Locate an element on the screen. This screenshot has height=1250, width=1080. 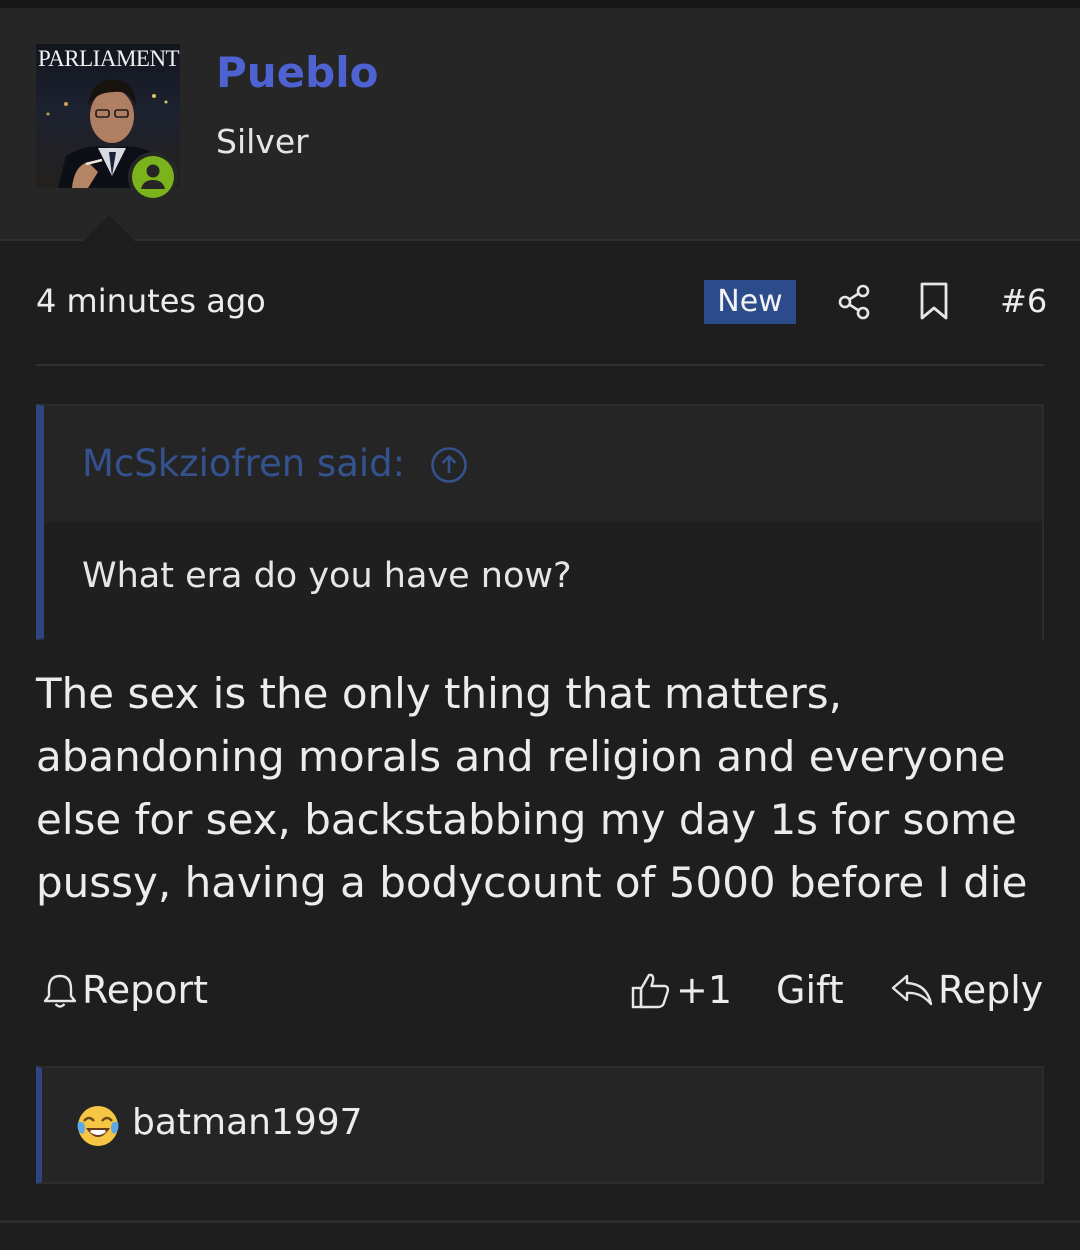
report-label: Report is located at coordinates (145, 990).